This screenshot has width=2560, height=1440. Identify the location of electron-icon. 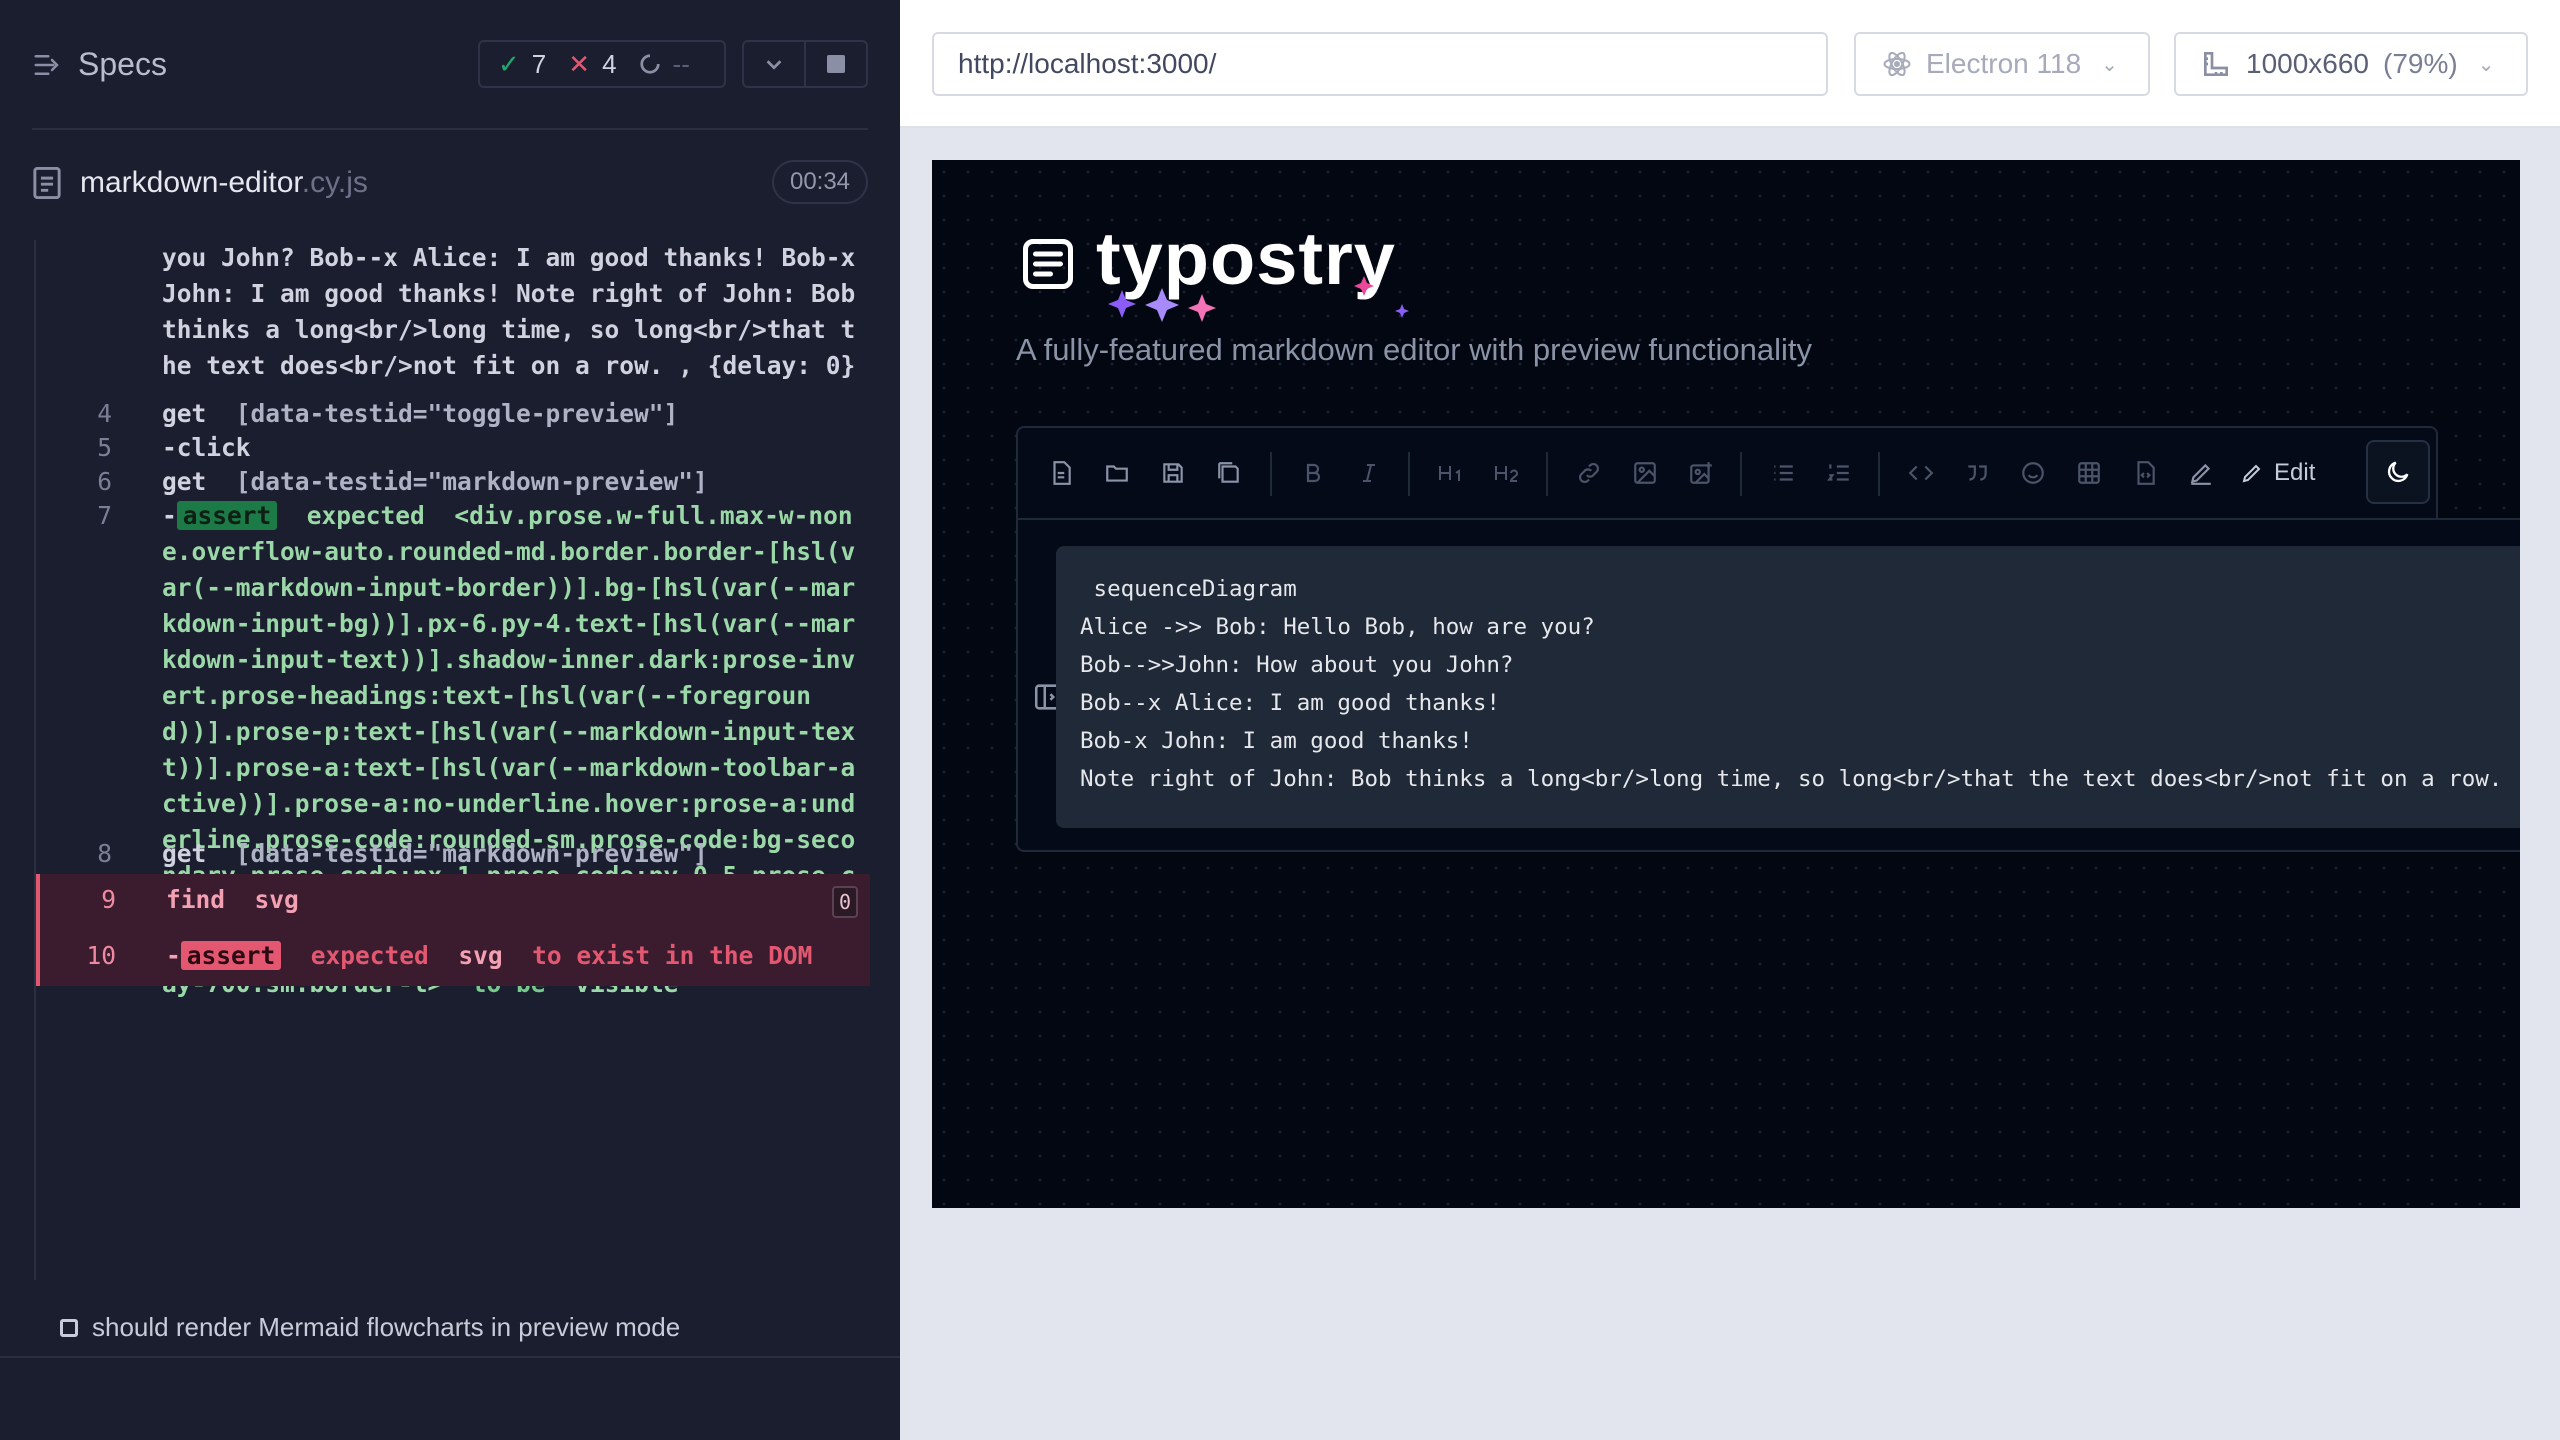
(1897, 64).